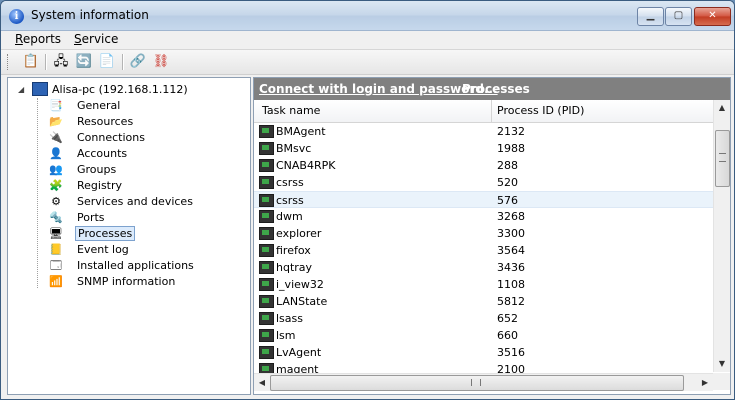 Image resolution: width=735 pixels, height=400 pixels. I want to click on table-row: csrss 520, so click(483, 182).